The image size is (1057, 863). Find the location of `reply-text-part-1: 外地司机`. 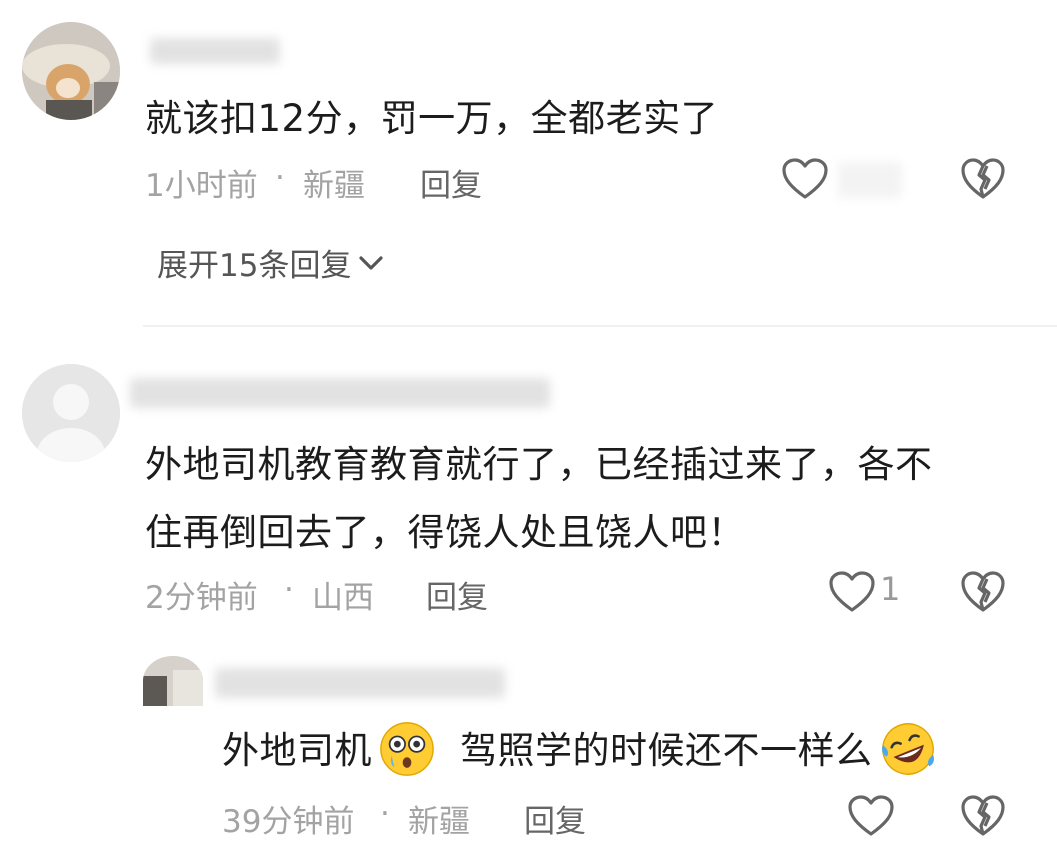

reply-text-part-1: 外地司机 is located at coordinates (297, 750).